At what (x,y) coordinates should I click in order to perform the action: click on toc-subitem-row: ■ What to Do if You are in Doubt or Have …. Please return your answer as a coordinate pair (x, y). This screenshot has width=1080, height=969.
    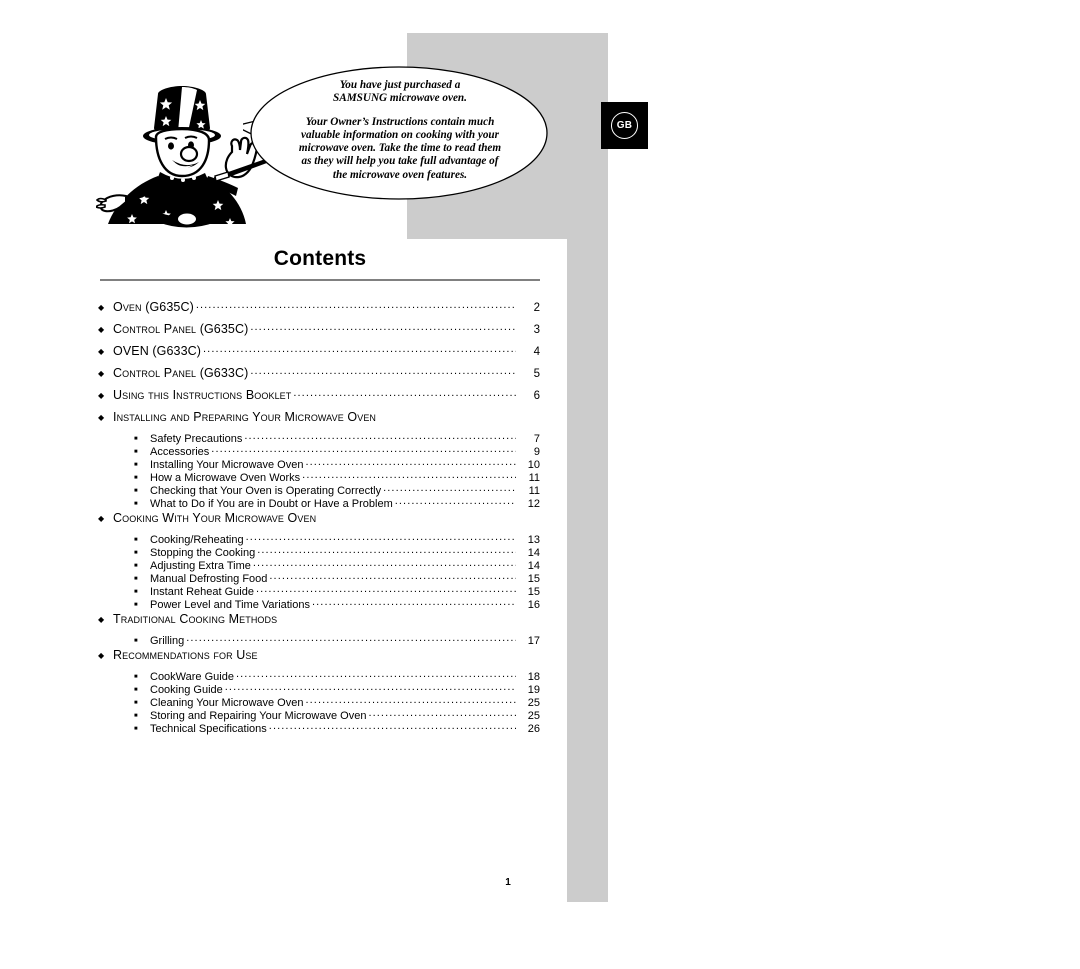
    Looking at the image, I should click on (319, 504).